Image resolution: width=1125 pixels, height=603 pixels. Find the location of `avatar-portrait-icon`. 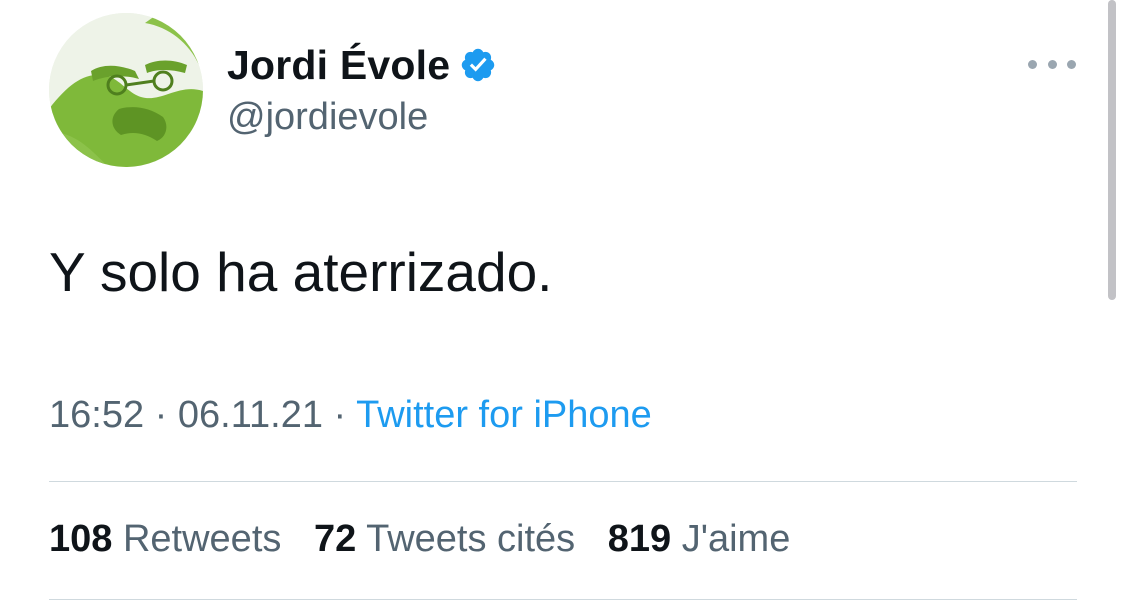

avatar-portrait-icon is located at coordinates (126, 90).